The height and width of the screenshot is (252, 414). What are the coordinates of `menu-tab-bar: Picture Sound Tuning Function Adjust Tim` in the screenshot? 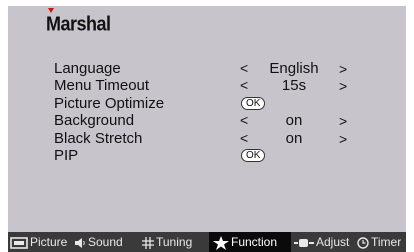 It's located at (207, 242).